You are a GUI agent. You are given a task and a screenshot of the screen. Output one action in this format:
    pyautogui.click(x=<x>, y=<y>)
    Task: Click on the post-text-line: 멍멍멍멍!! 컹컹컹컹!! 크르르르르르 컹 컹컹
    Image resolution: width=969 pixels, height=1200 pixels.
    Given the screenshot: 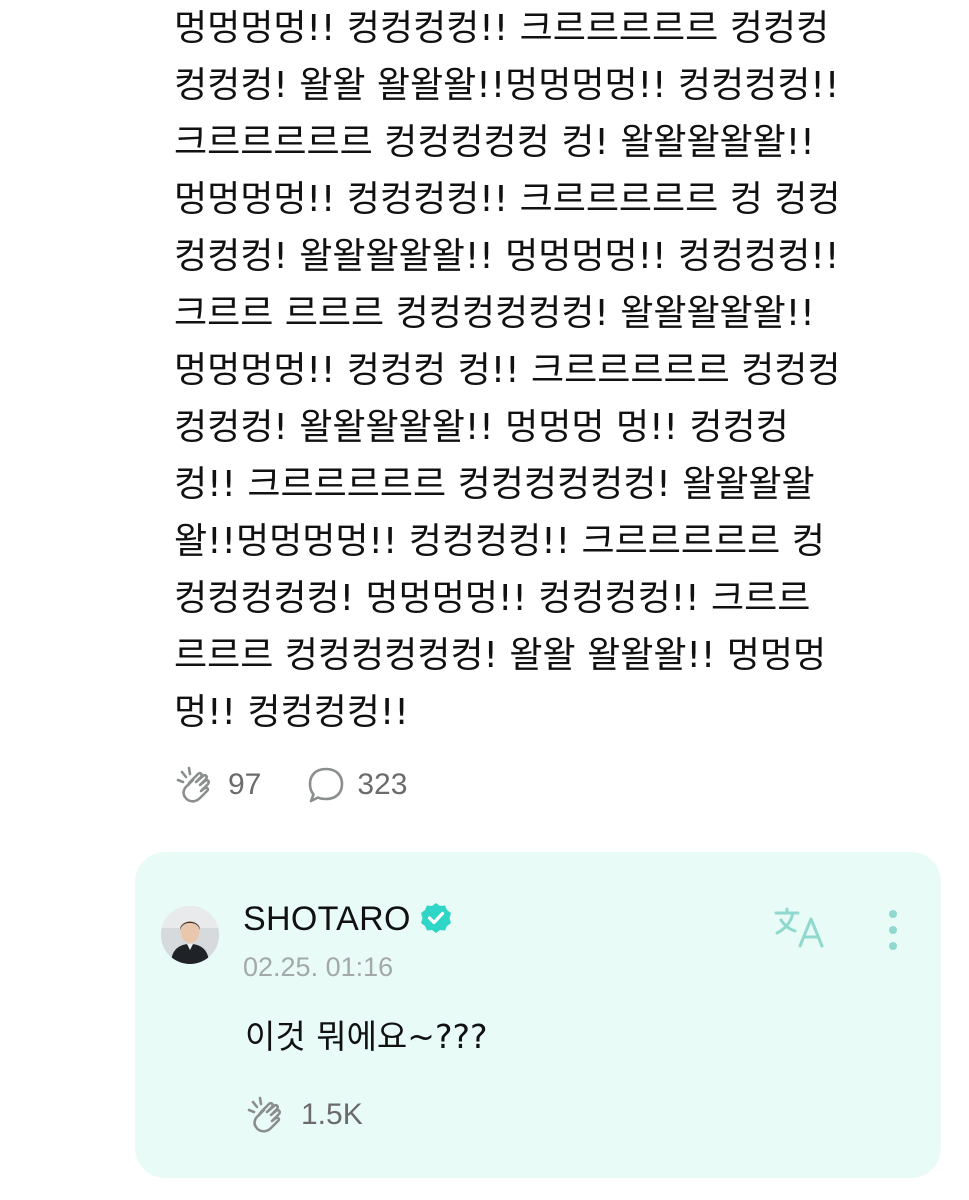 What is the action you would take?
    pyautogui.click(x=507, y=199)
    